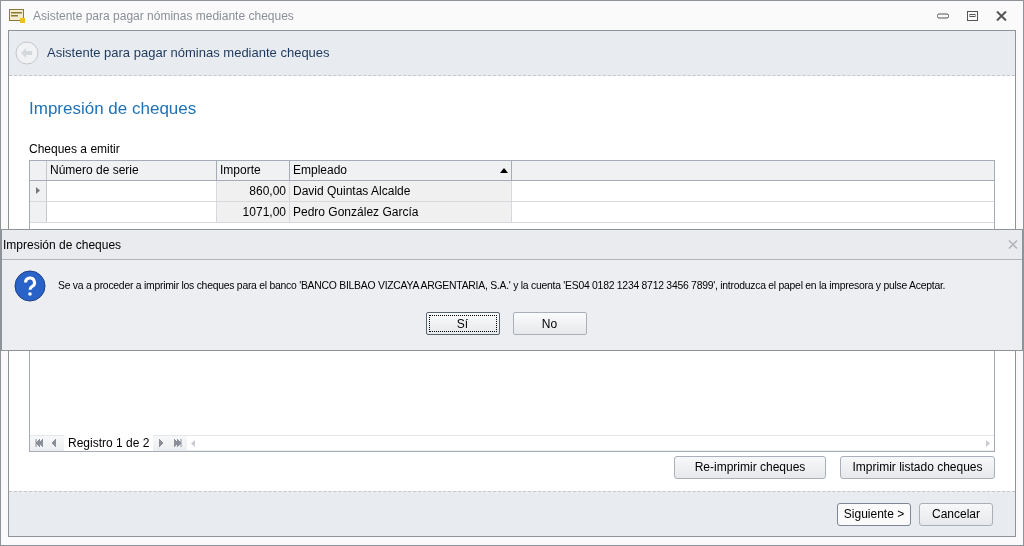 This screenshot has height=546, width=1024. I want to click on window-title: Asistente para pagar nóminas mediante cheques, so click(163, 16).